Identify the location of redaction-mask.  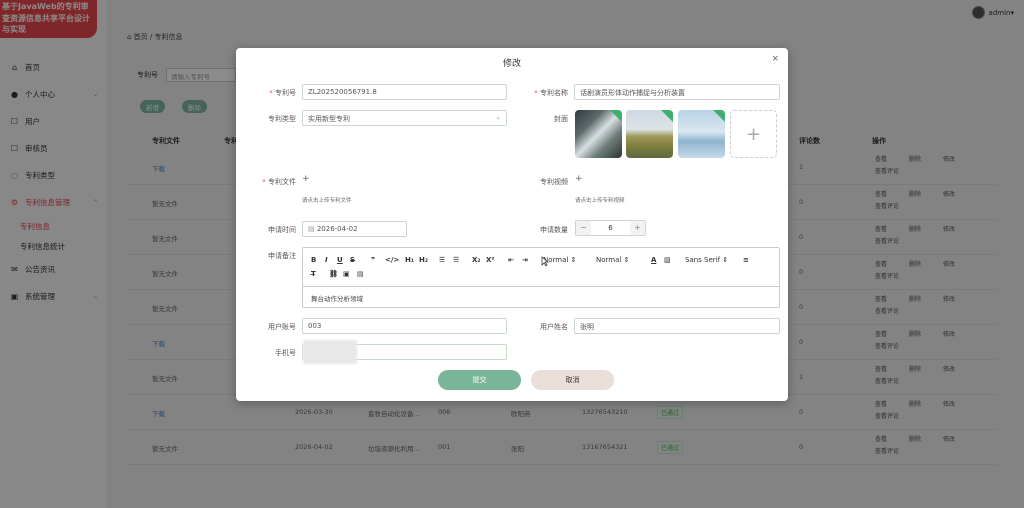
(330, 352).